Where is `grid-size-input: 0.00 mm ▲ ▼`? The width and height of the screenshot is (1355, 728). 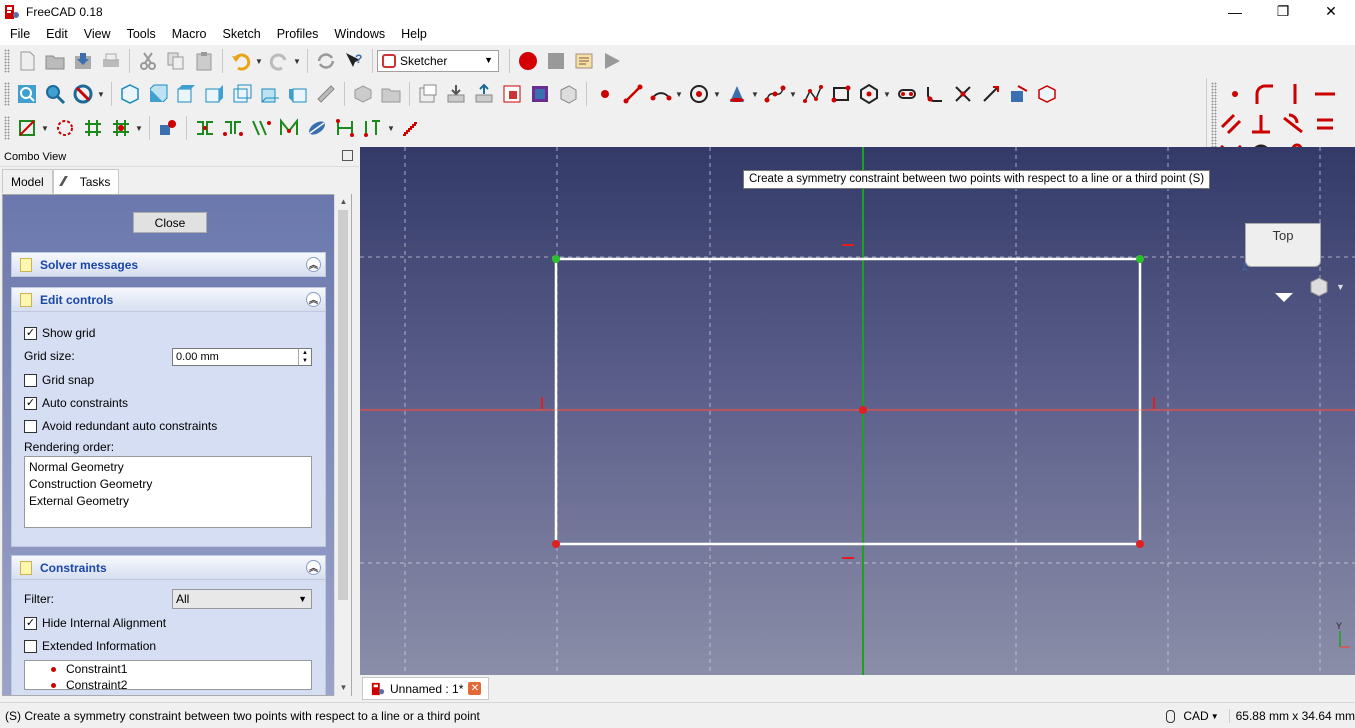 grid-size-input: 0.00 mm ▲ ▼ is located at coordinates (242, 357).